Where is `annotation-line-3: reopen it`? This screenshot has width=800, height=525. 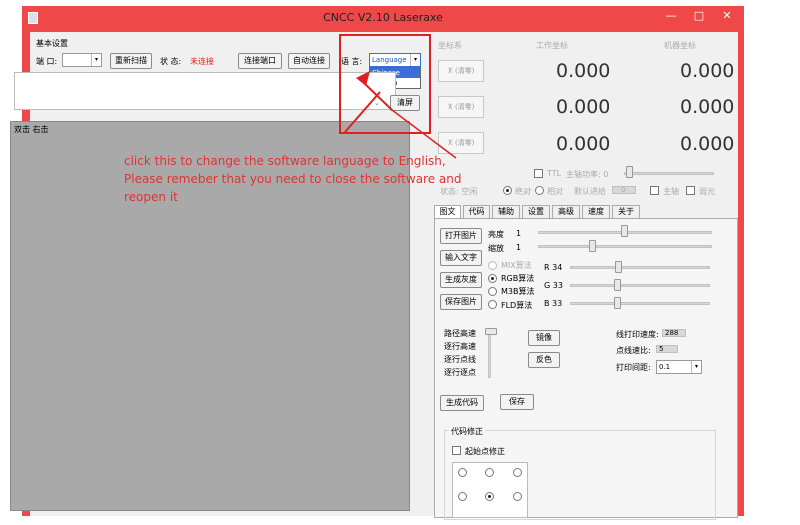 annotation-line-3: reopen it is located at coordinates (151, 197).